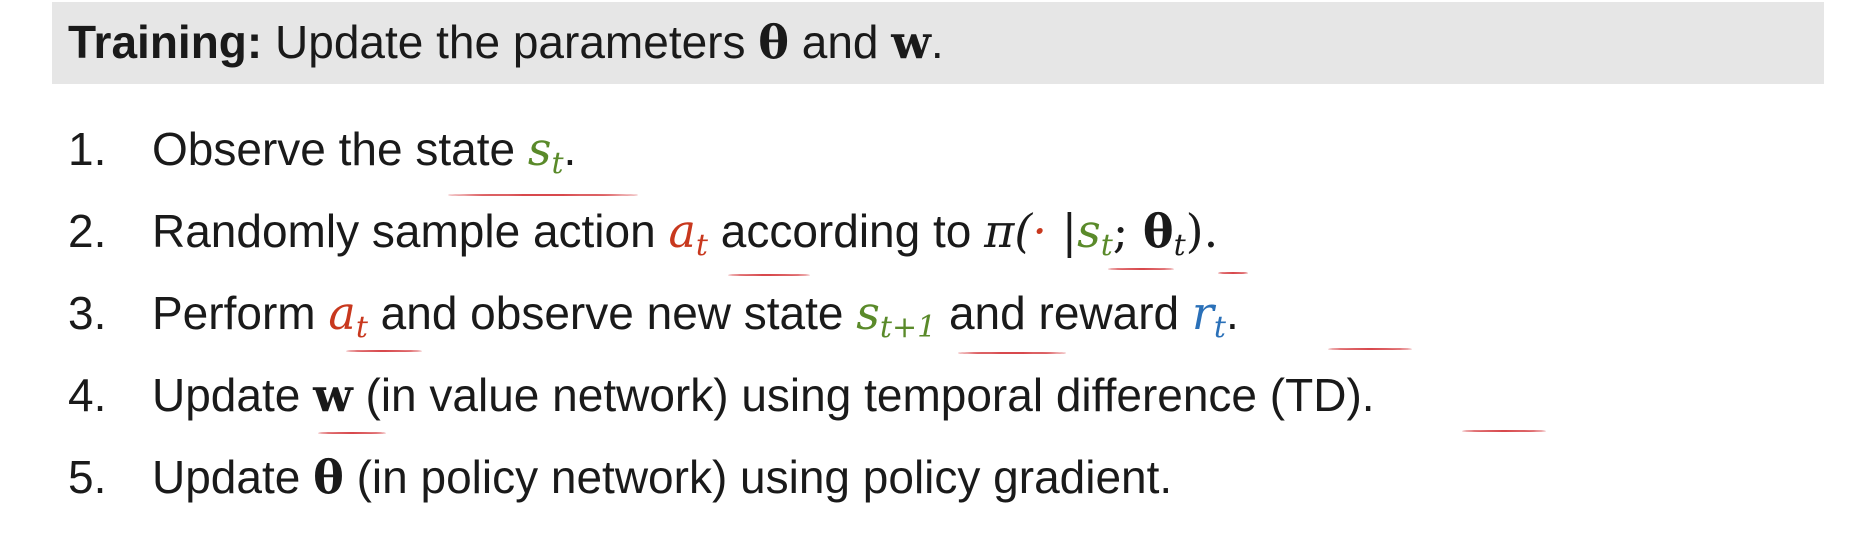 The width and height of the screenshot is (1854, 544). I want to click on header-text: Update the parameters, so click(510, 42).